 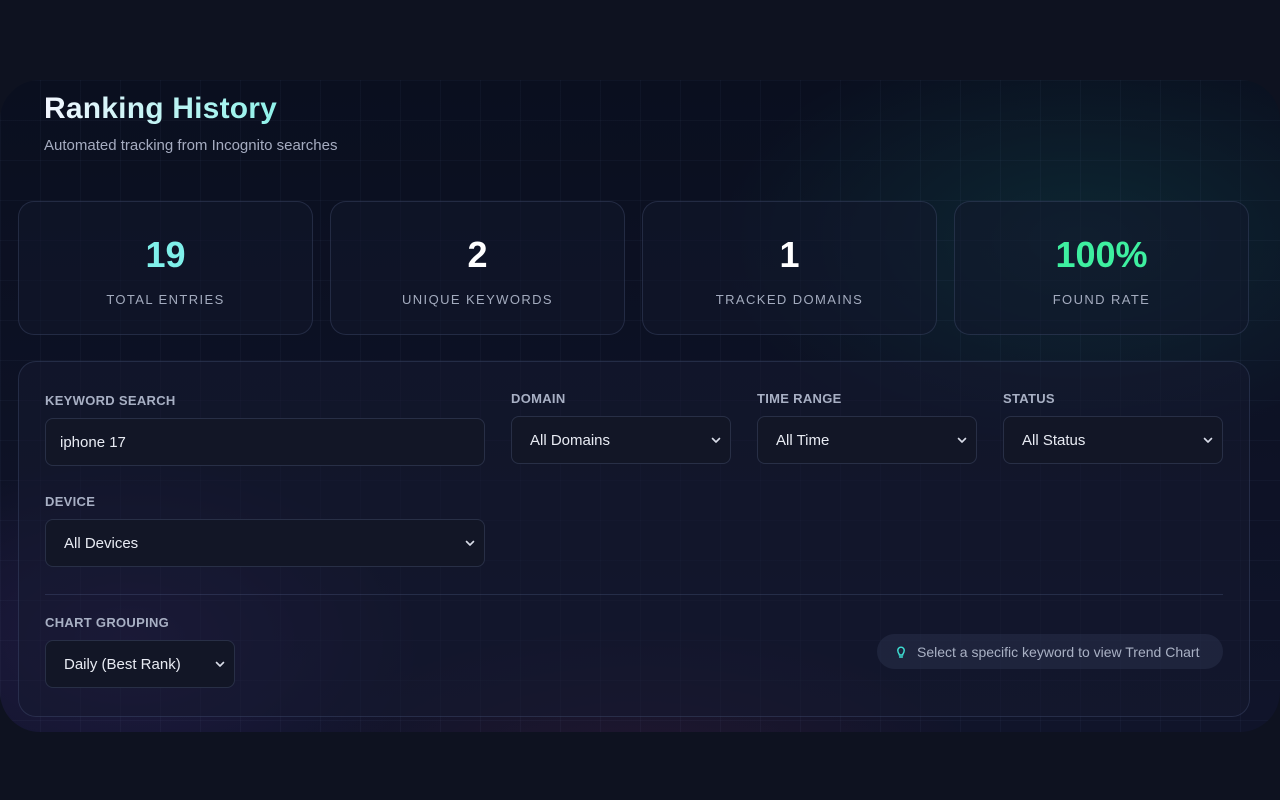 I want to click on stat-value: 1, so click(x=789, y=254).